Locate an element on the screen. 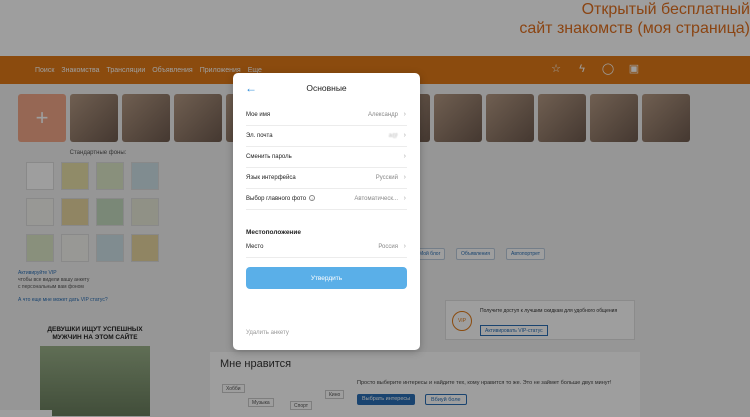 The image size is (750, 417). row-value: Русский is located at coordinates (386, 178).